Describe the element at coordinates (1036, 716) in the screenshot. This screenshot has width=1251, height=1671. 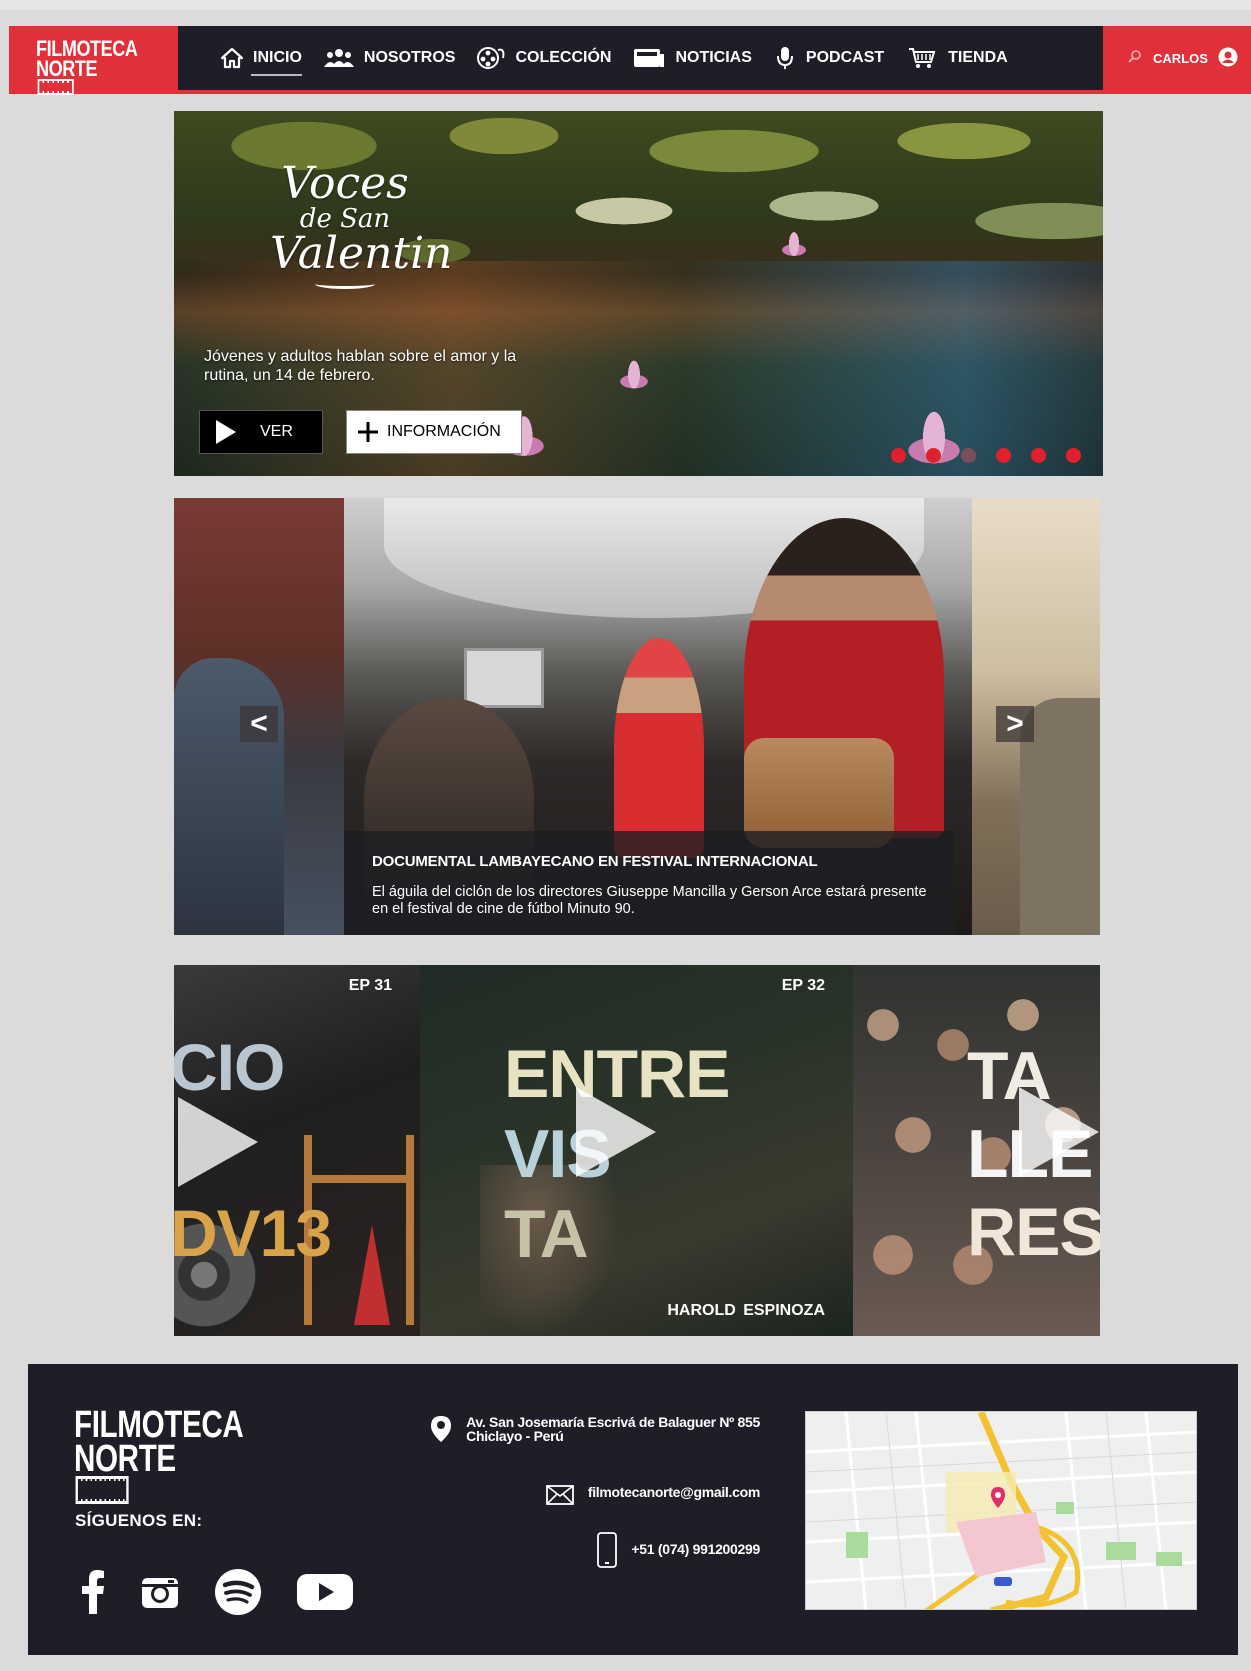
I see `news-next-slide` at that location.